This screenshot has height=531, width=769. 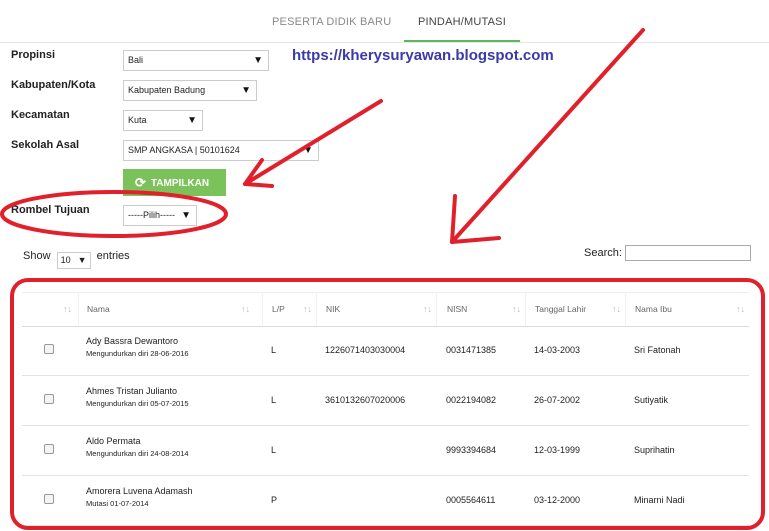 What do you see at coordinates (114, 214) in the screenshot?
I see `annotation-ellipse` at bounding box center [114, 214].